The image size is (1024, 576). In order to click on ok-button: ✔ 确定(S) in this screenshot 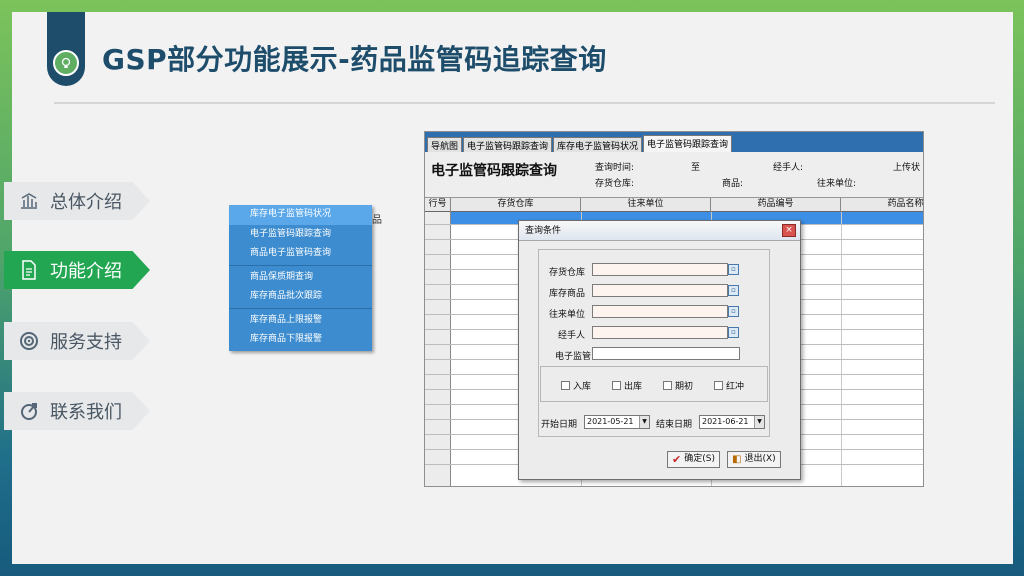, I will do `click(693, 459)`.